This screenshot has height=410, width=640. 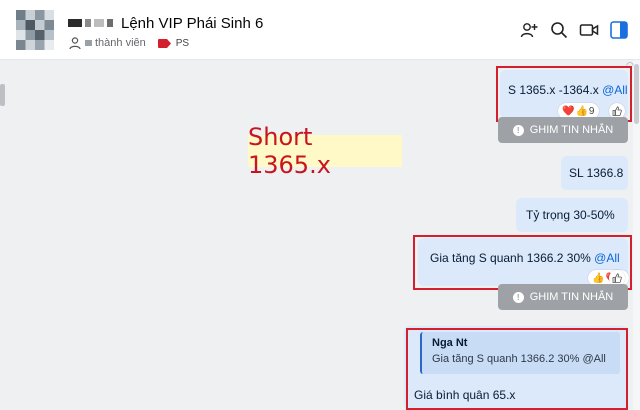 I want to click on add-member-button, so click(x=529, y=30).